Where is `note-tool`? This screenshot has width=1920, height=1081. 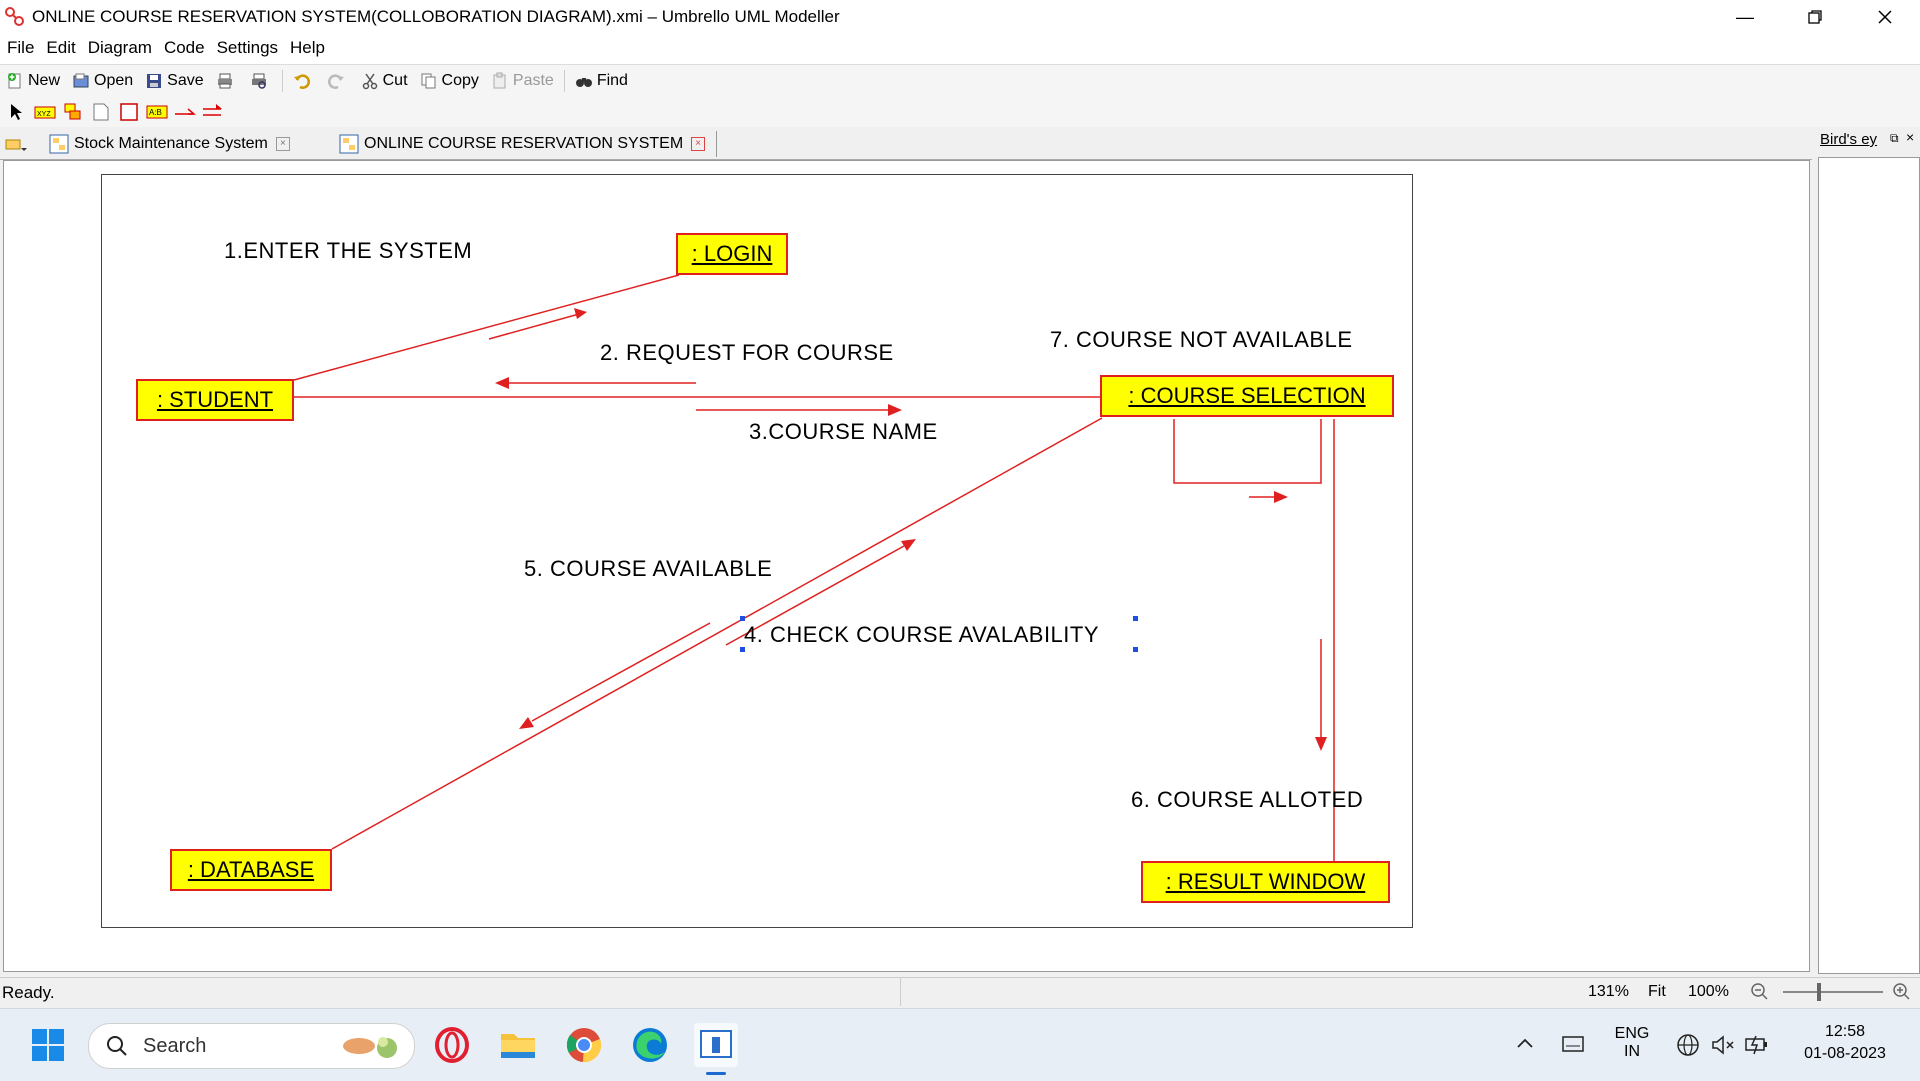
note-tool is located at coordinates (101, 112).